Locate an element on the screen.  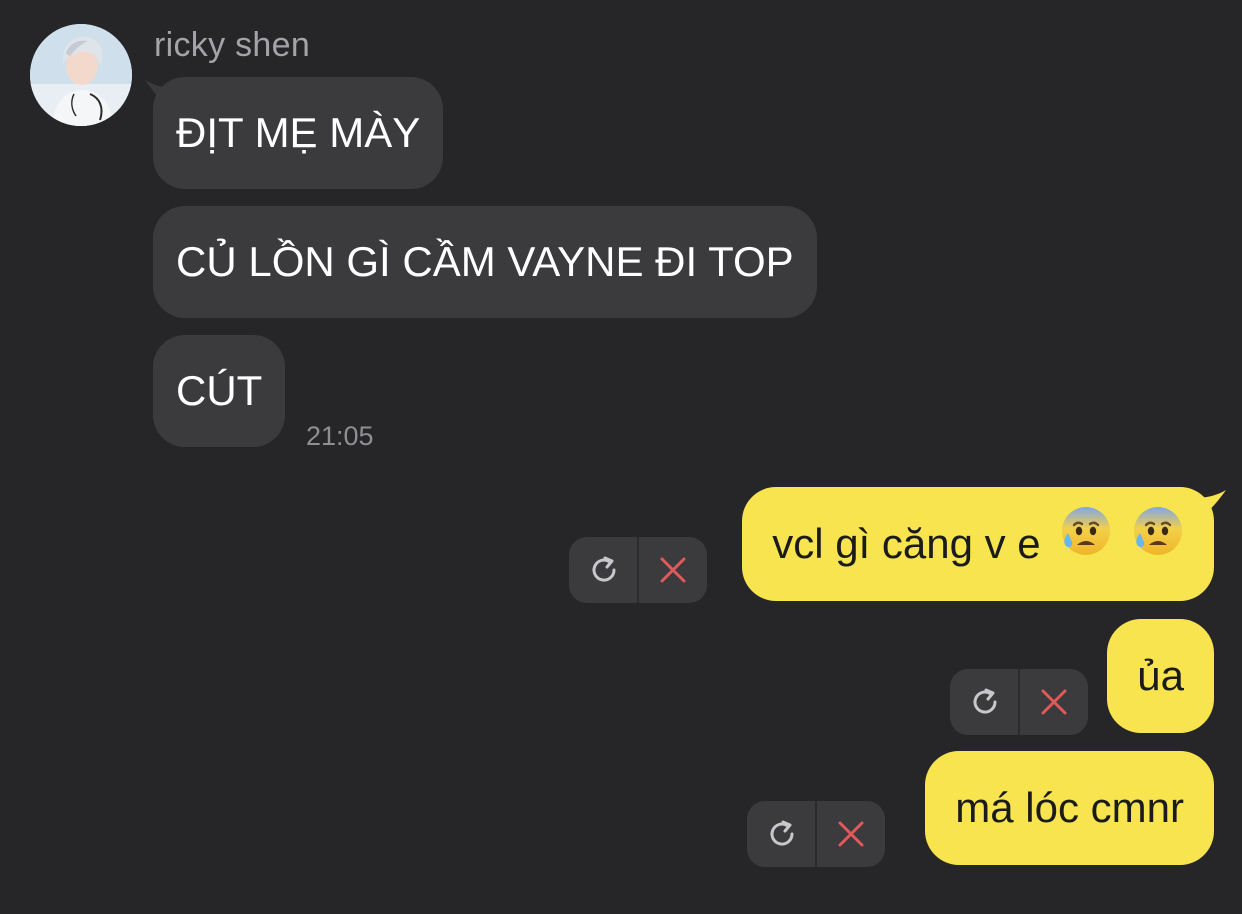
profile-photo-icon is located at coordinates (81, 75).